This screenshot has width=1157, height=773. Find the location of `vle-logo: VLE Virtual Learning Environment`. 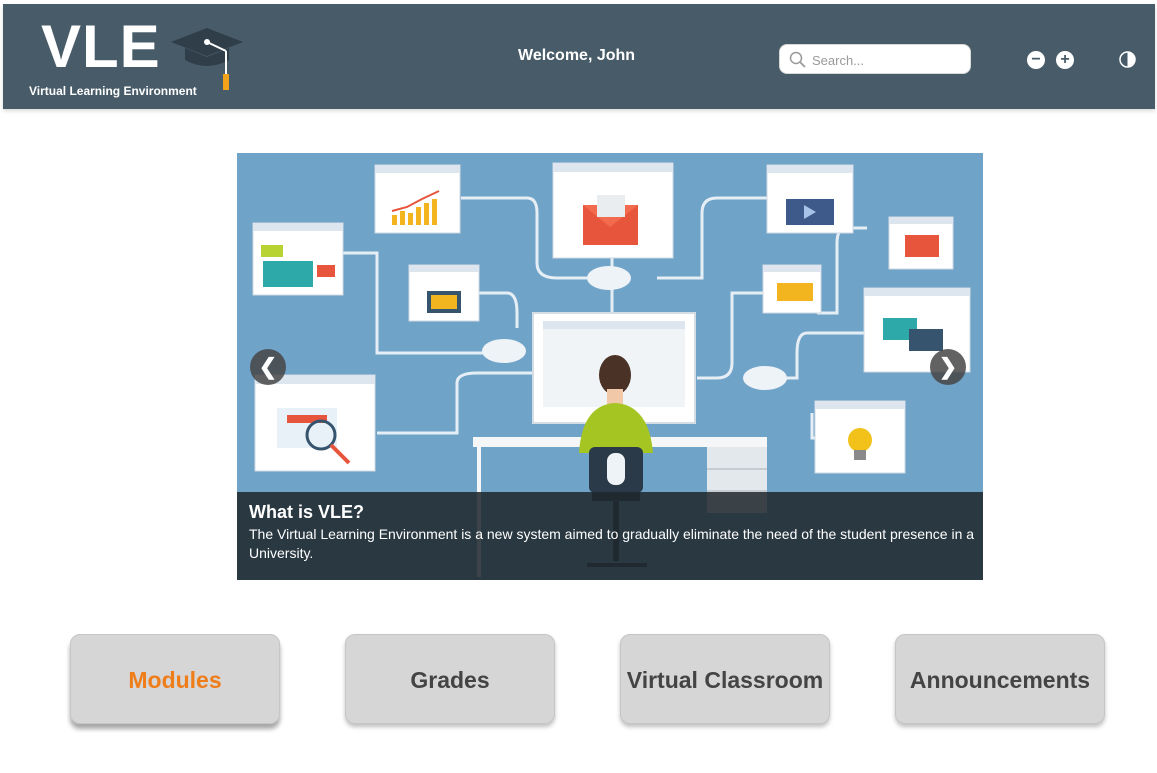

vle-logo: VLE Virtual Learning Environment is located at coordinates (140, 58).